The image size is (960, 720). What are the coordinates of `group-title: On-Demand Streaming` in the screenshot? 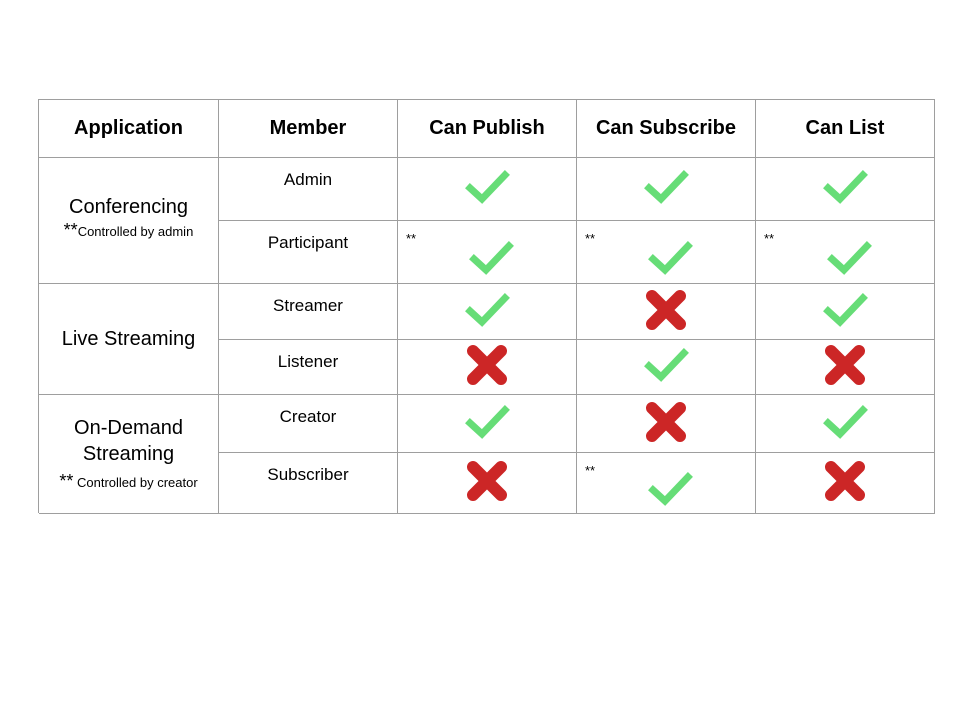 It's located at (128, 441).